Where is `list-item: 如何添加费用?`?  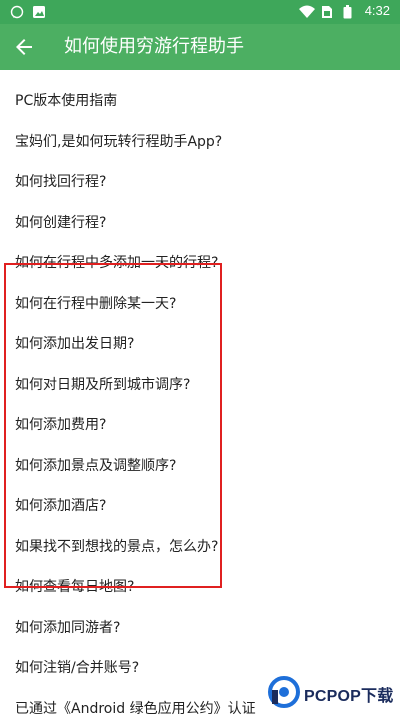
list-item: 如何添加费用? is located at coordinates (200, 424).